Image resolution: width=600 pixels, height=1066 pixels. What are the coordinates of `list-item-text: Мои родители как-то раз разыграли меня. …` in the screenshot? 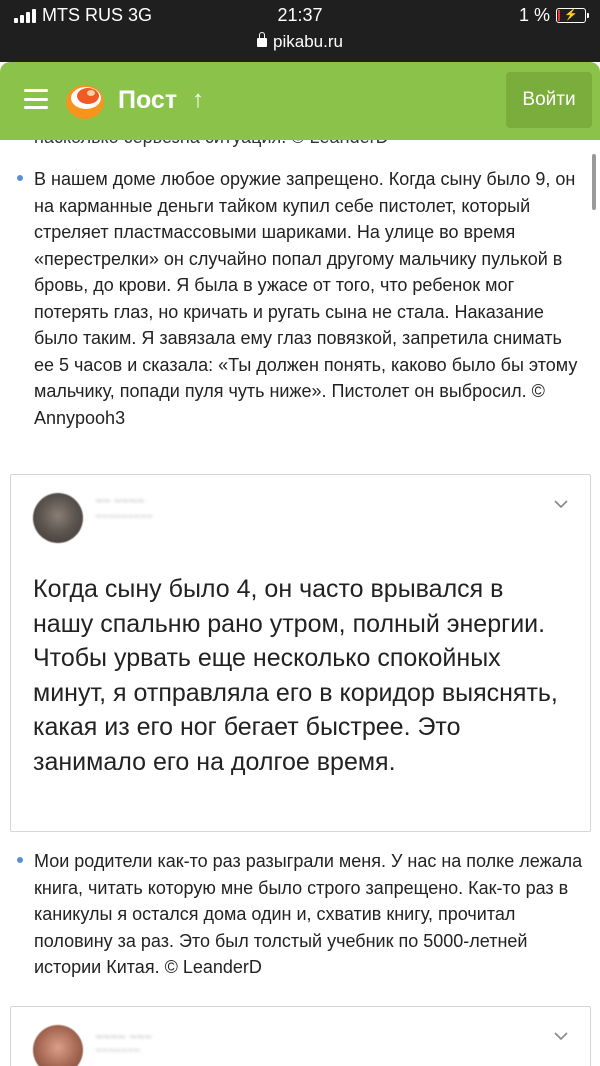 It's located at (308, 914).